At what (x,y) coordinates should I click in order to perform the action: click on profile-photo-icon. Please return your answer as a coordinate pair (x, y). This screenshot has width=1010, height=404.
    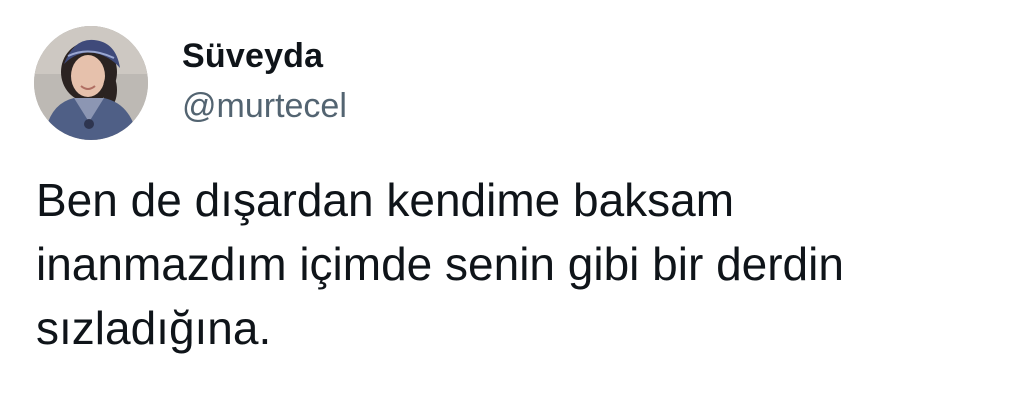
    Looking at the image, I should click on (91, 83).